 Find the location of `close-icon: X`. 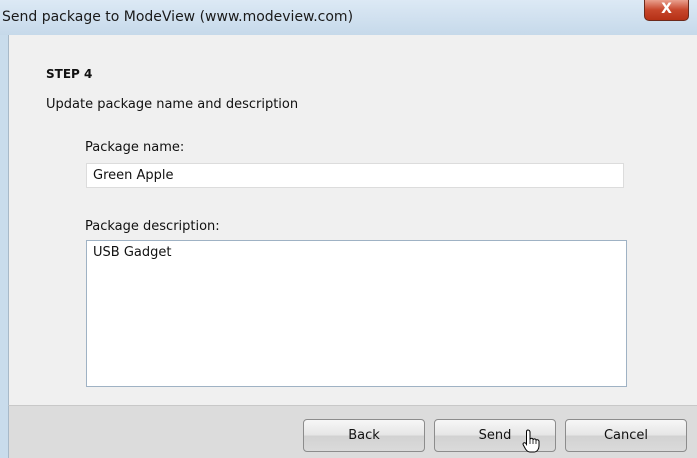

close-icon: X is located at coordinates (666, 9).